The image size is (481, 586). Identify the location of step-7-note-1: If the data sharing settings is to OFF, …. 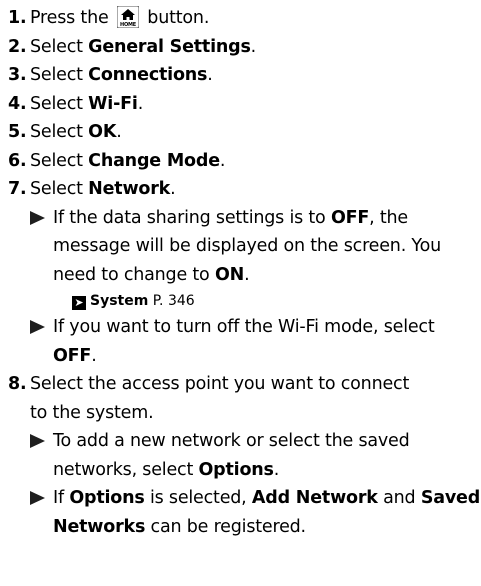
(244, 247).